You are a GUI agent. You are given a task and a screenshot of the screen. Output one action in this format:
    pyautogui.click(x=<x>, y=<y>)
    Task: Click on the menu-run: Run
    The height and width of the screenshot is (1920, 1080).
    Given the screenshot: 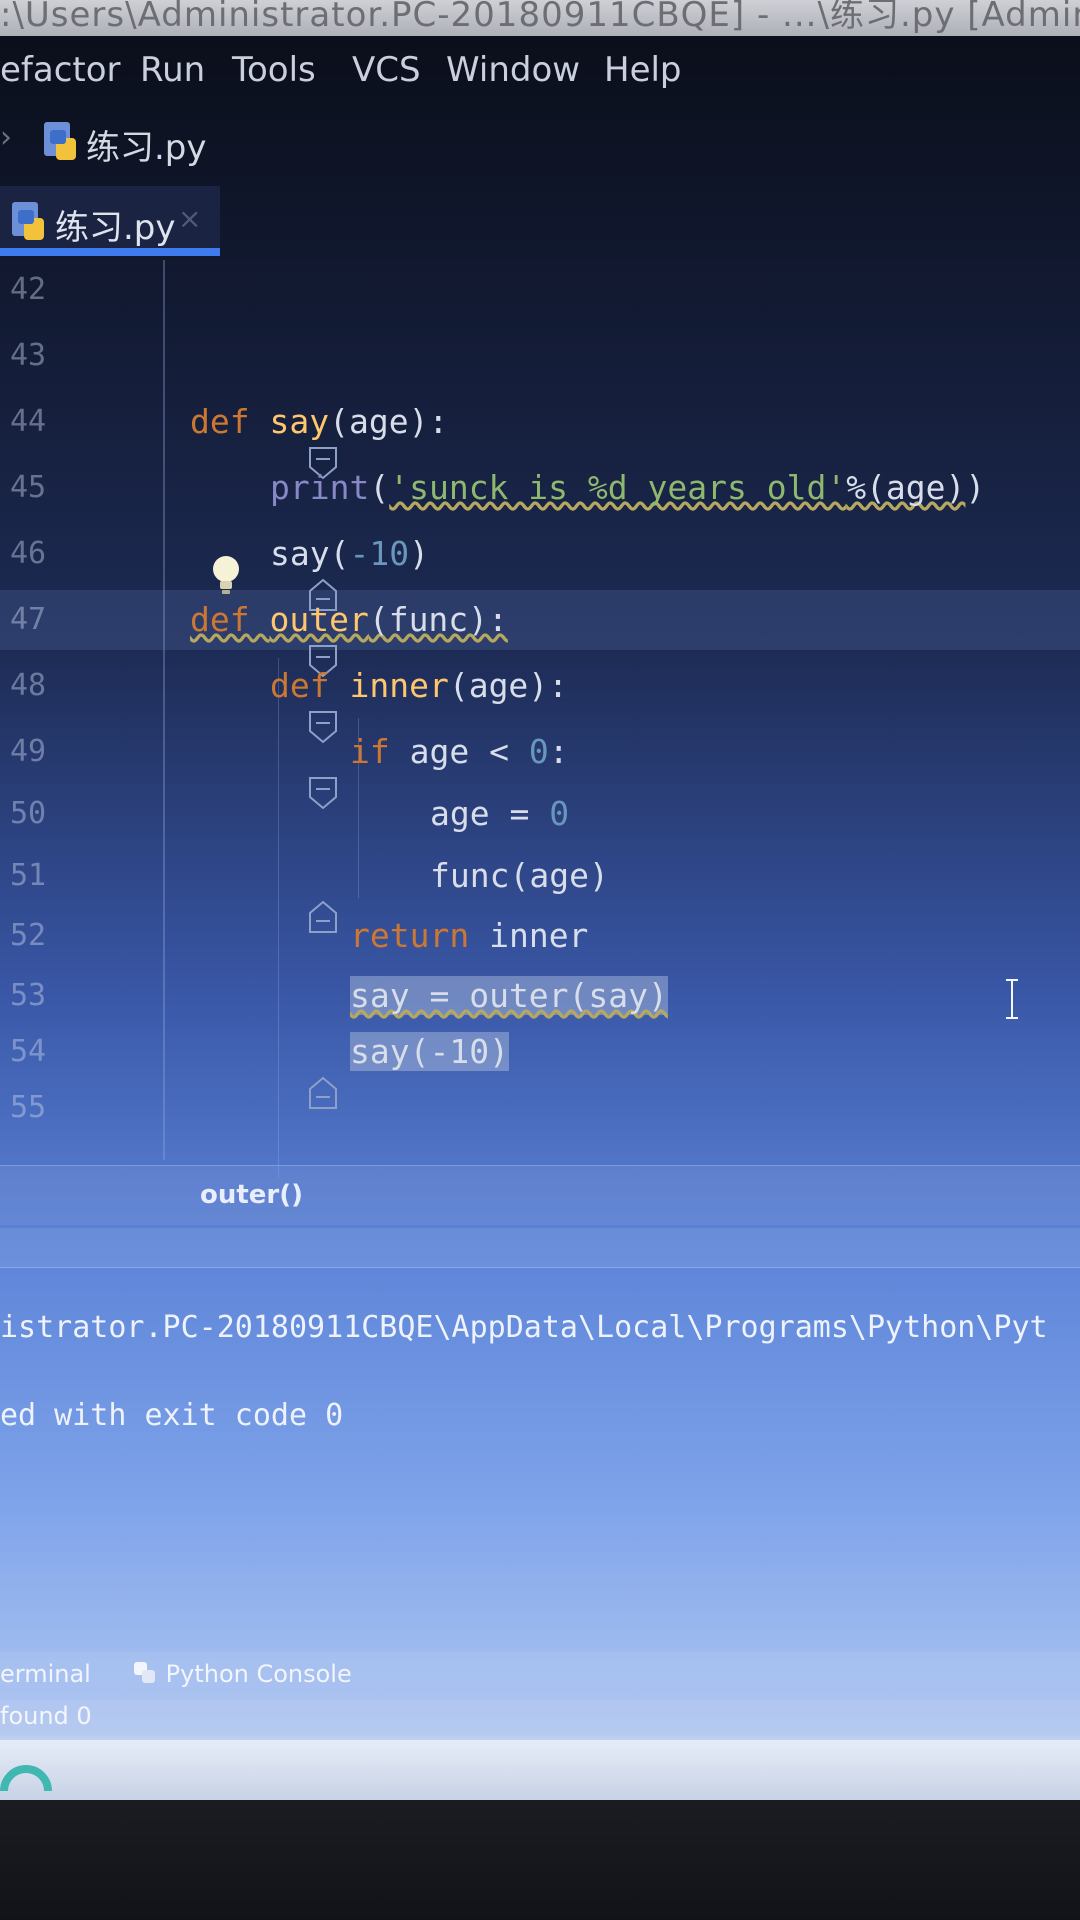 What is the action you would take?
    pyautogui.click(x=172, y=70)
    